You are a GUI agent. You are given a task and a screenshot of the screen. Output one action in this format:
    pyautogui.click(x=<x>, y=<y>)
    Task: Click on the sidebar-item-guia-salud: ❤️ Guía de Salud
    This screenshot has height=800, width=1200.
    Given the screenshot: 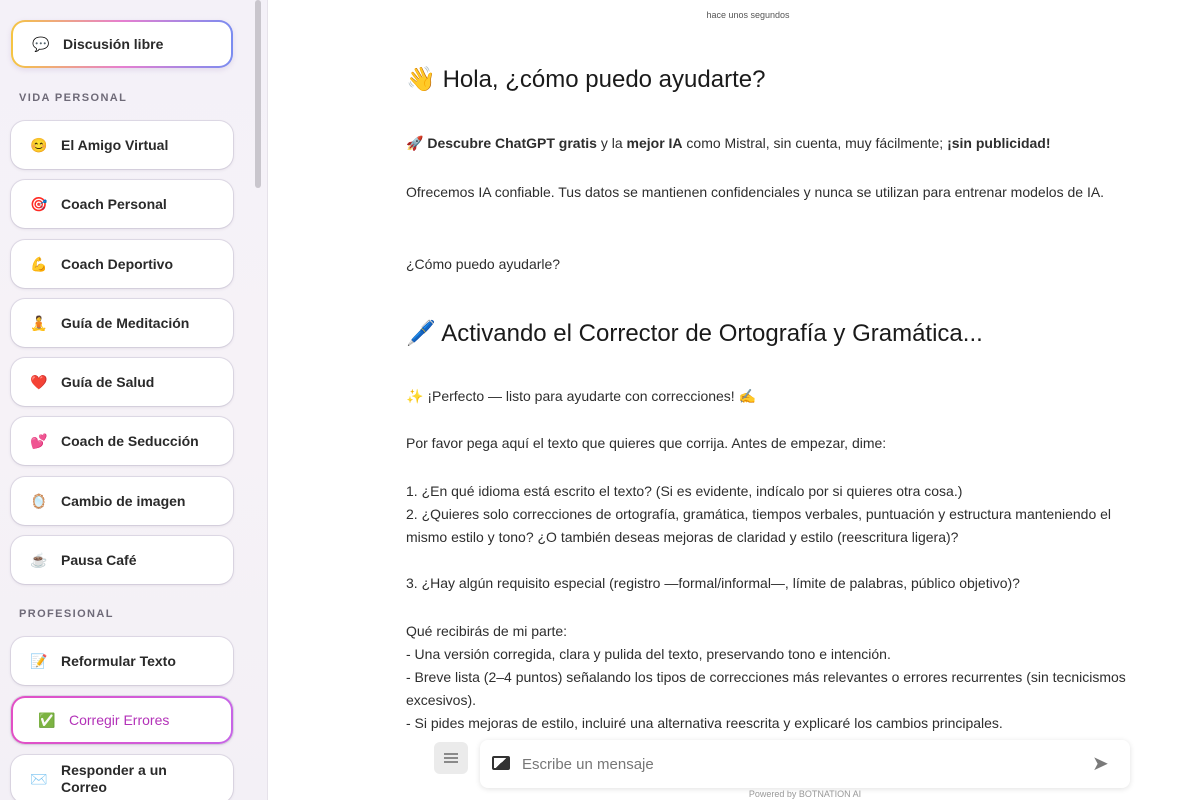 What is the action you would take?
    pyautogui.click(x=122, y=382)
    